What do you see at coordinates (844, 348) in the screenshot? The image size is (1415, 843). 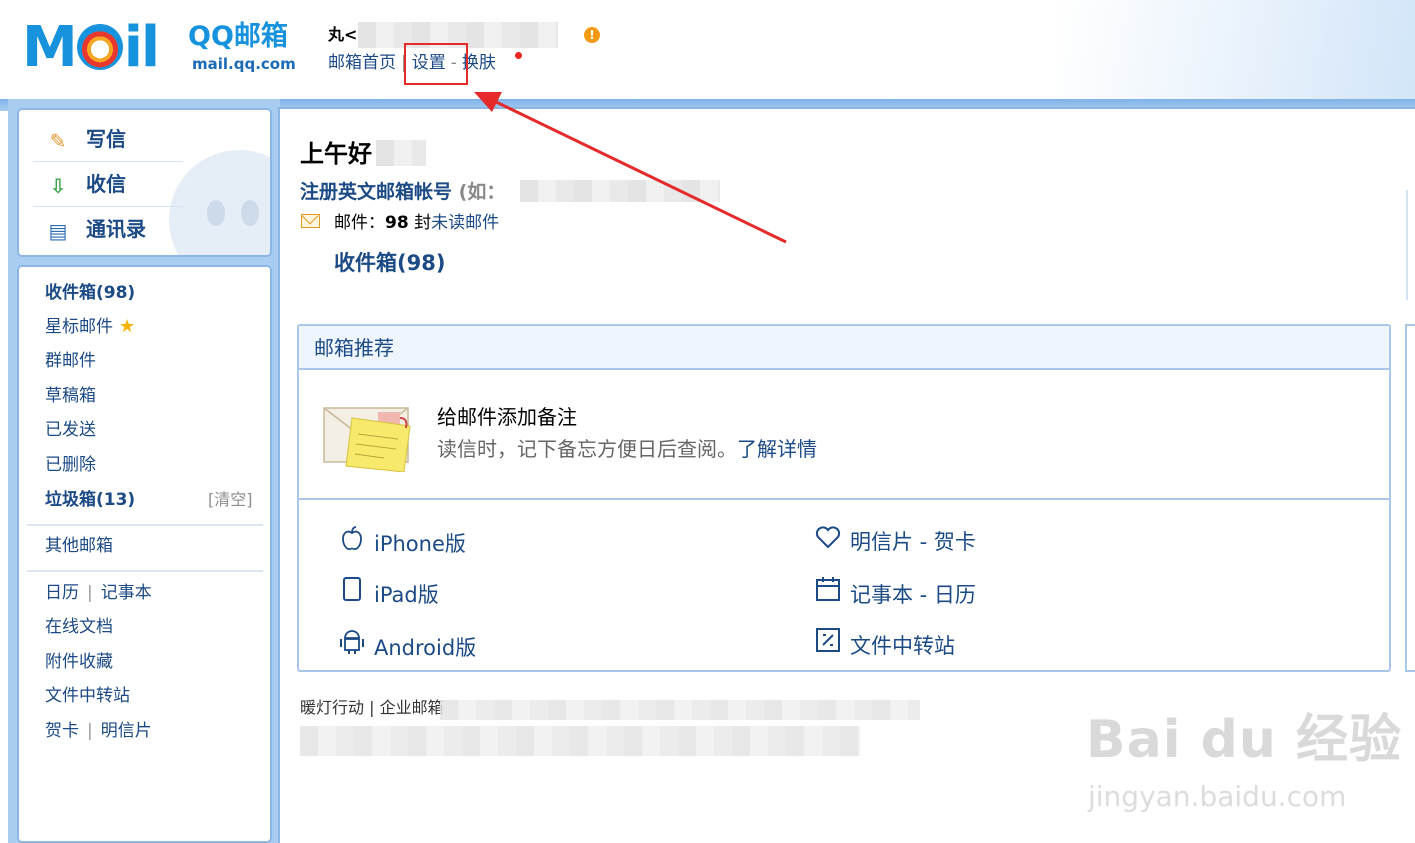 I see `recommend-header` at bounding box center [844, 348].